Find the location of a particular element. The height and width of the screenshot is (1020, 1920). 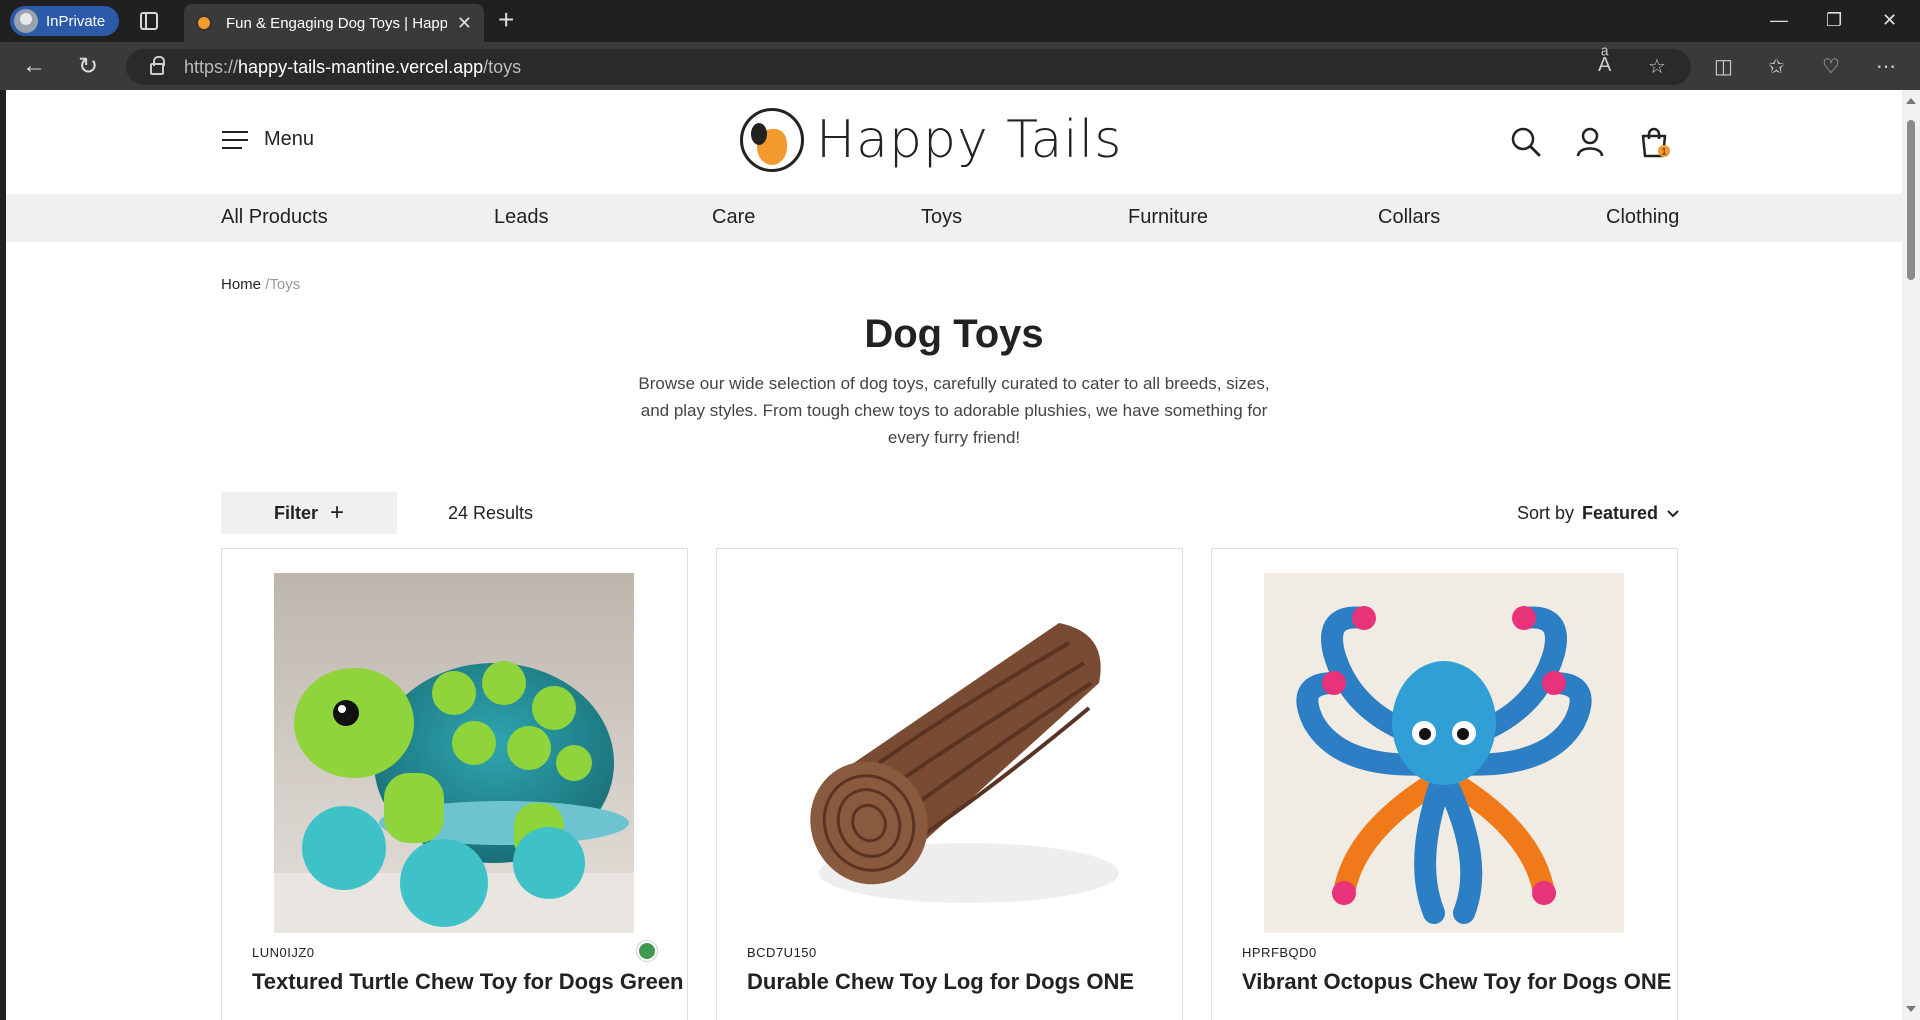

scrollbar-thumb is located at coordinates (1911, 200).